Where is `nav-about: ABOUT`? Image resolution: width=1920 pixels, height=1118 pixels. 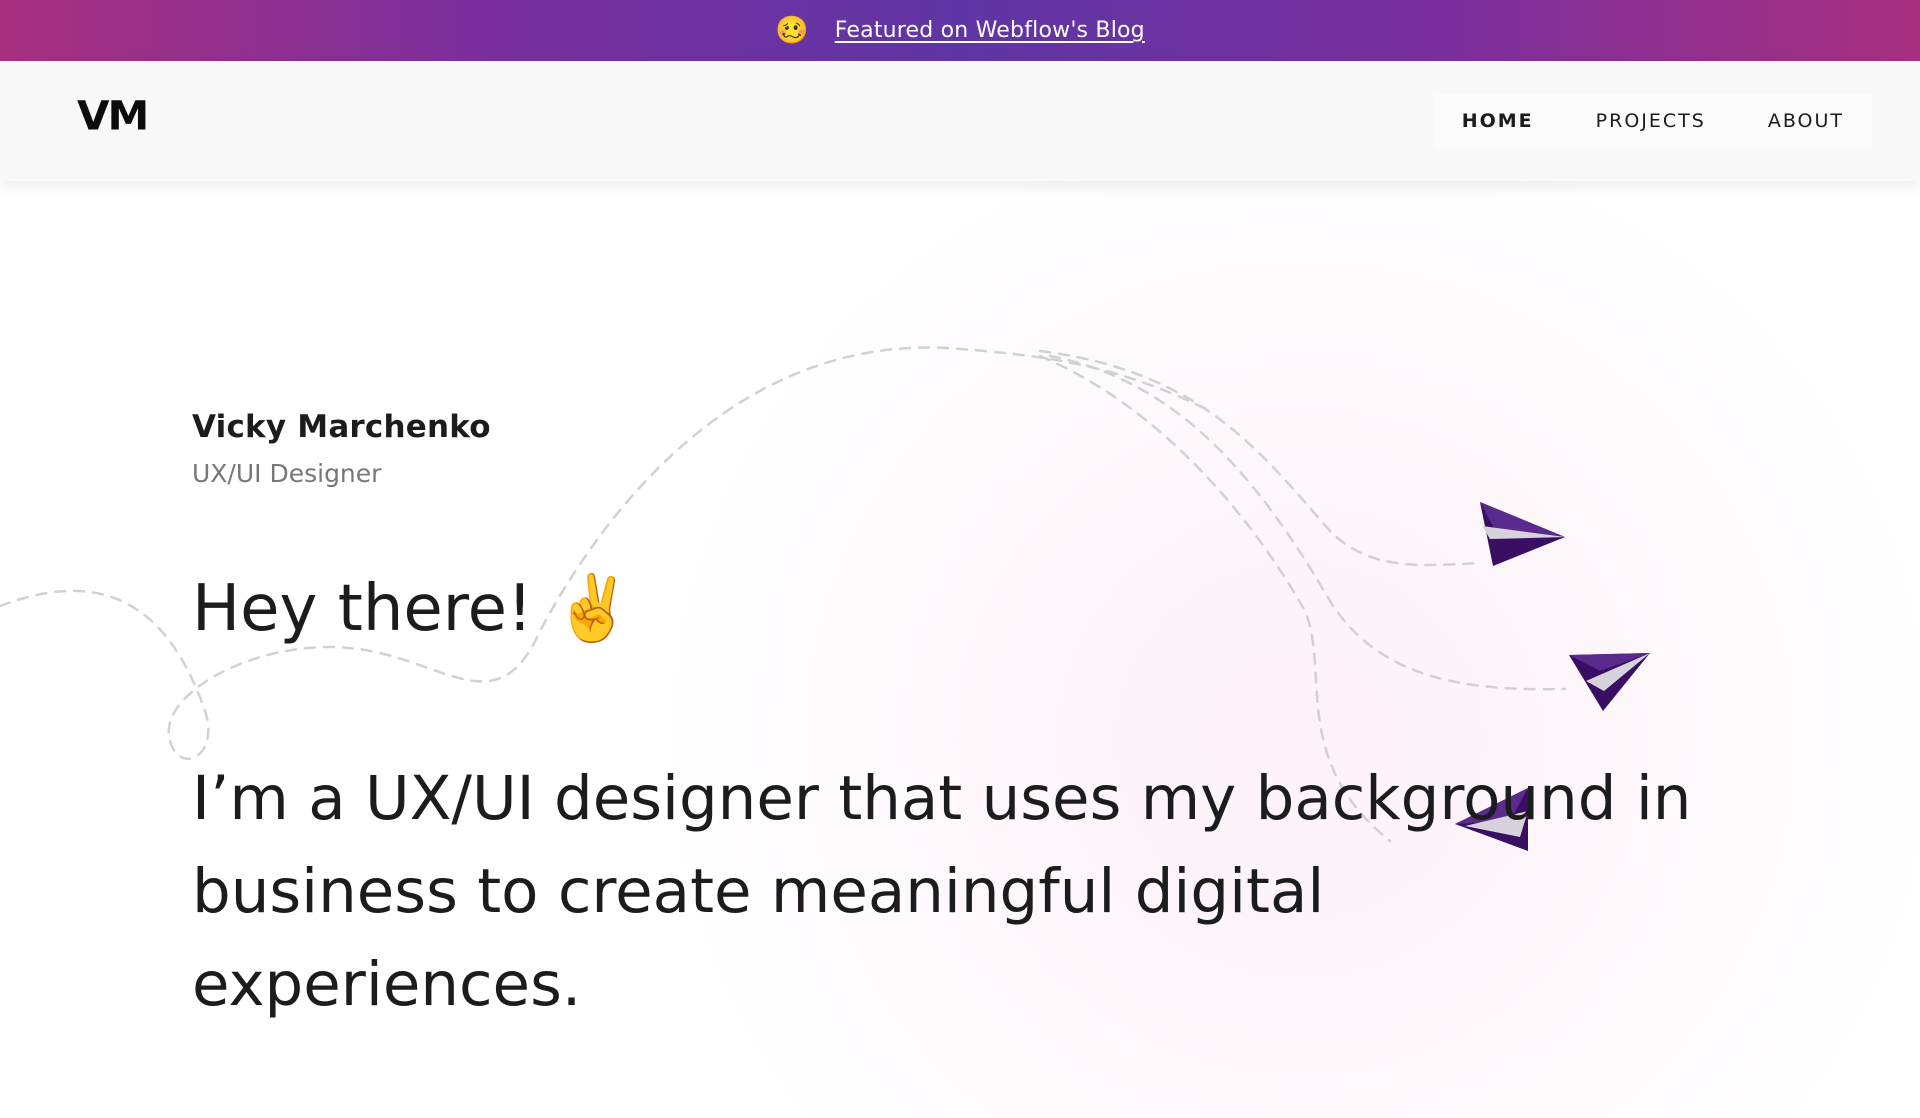 nav-about: ABOUT is located at coordinates (1806, 121).